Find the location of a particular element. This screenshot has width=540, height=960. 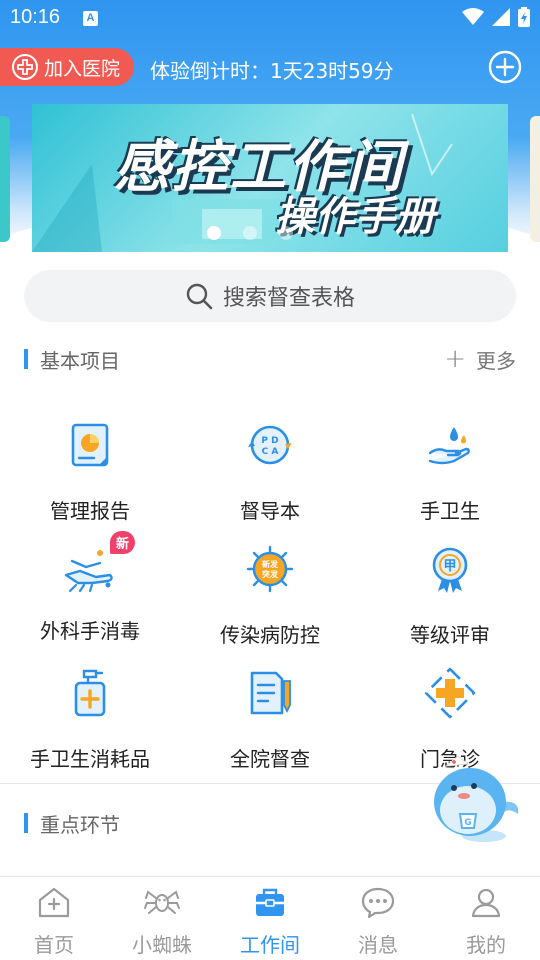

new-badge: 新 is located at coordinates (123, 542).